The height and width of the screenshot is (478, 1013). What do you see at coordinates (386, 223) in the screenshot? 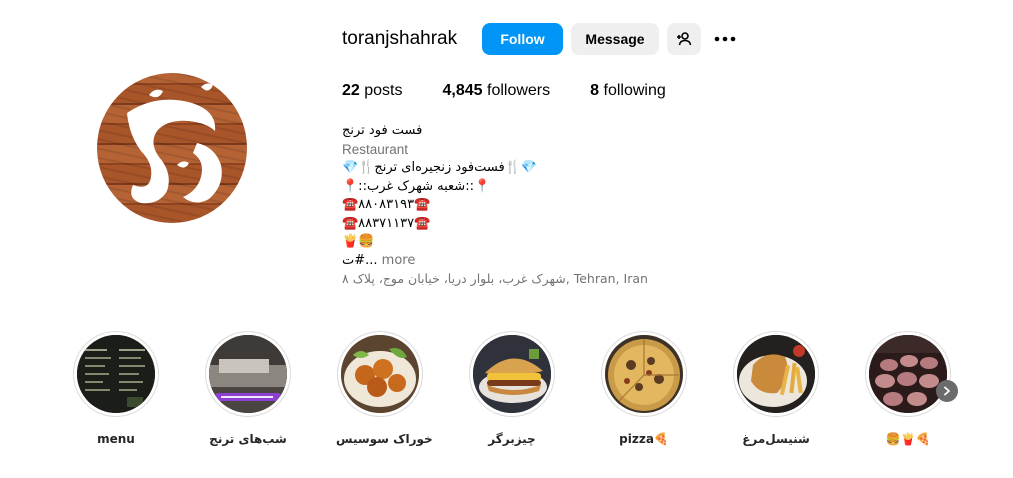
I see `bio-line: ☎️۸۸۳۷۱۱۳۷☎️` at bounding box center [386, 223].